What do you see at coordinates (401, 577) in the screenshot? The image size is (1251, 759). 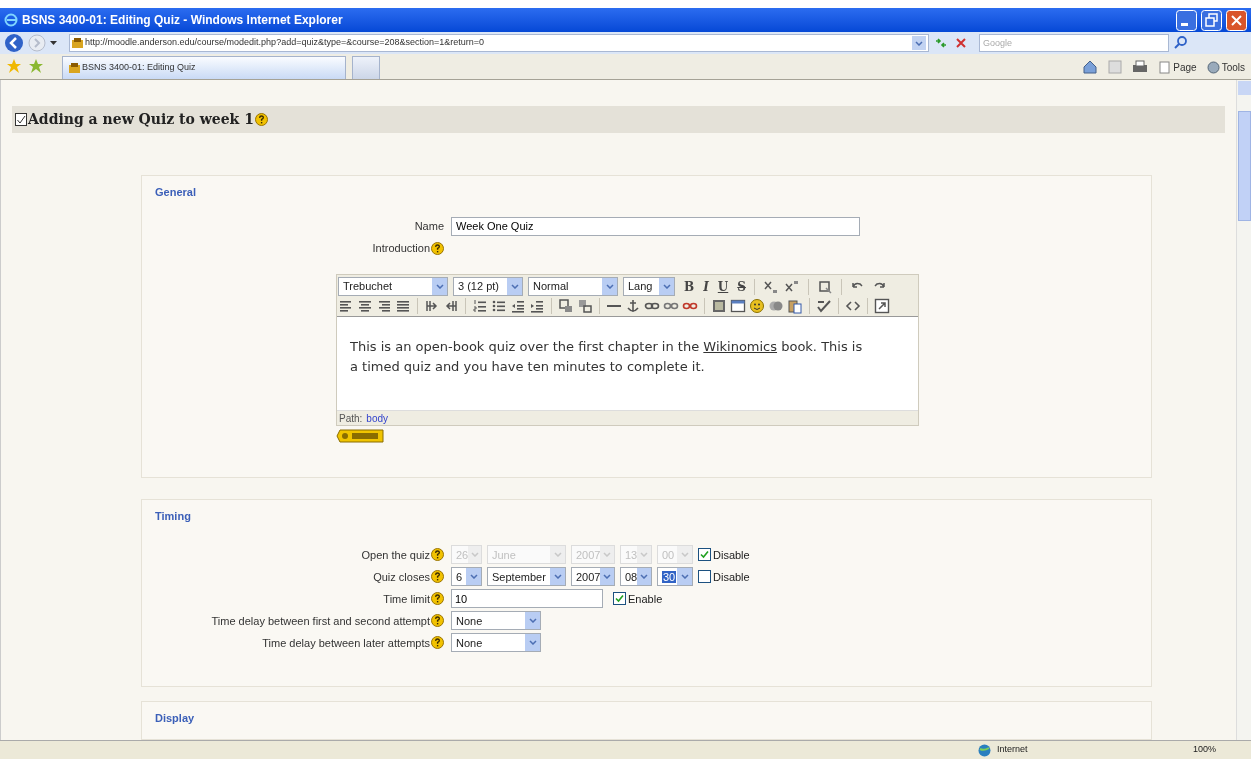 I see `field-label: Quiz closes` at bounding box center [401, 577].